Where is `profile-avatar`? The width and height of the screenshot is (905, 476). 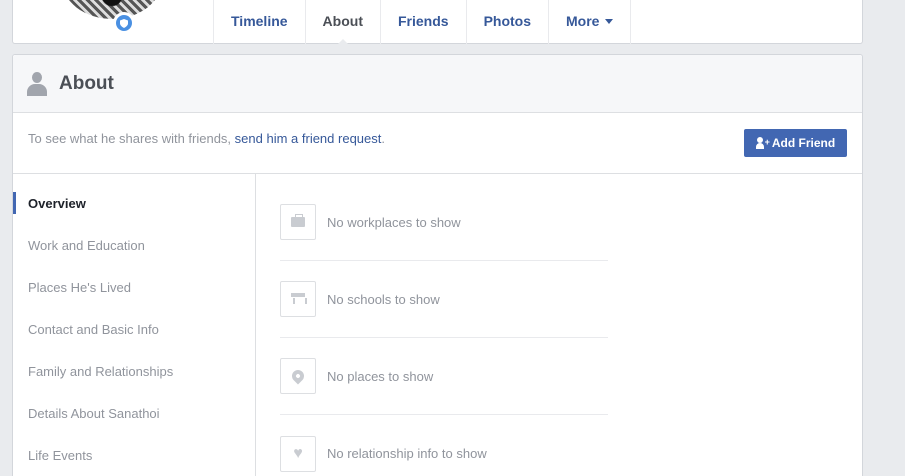 profile-avatar is located at coordinates (112, 11).